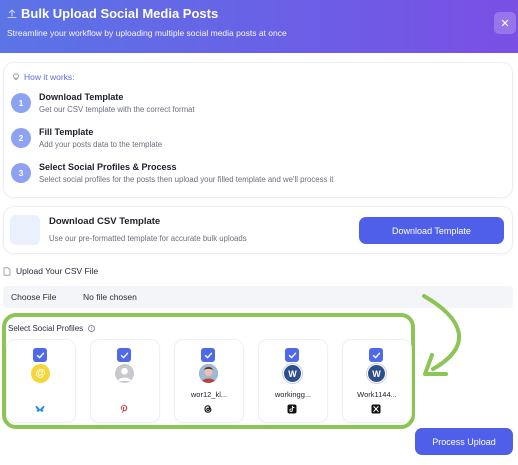 This screenshot has height=465, width=518. I want to click on photo-avatar, so click(208, 373).